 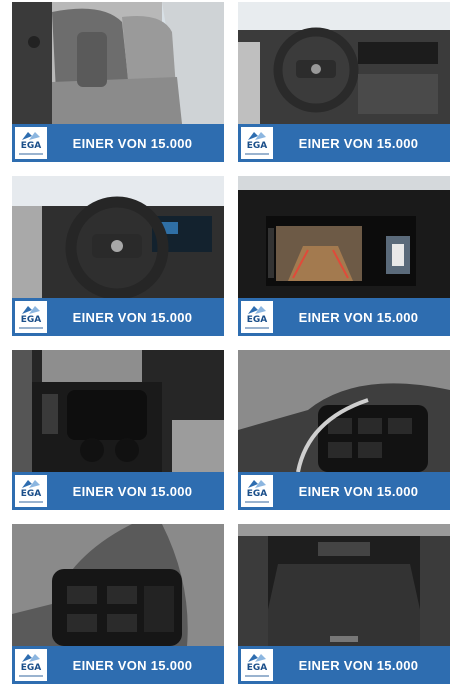 What do you see at coordinates (118, 585) in the screenshot?
I see `photo-steering-buttons-left` at bounding box center [118, 585].